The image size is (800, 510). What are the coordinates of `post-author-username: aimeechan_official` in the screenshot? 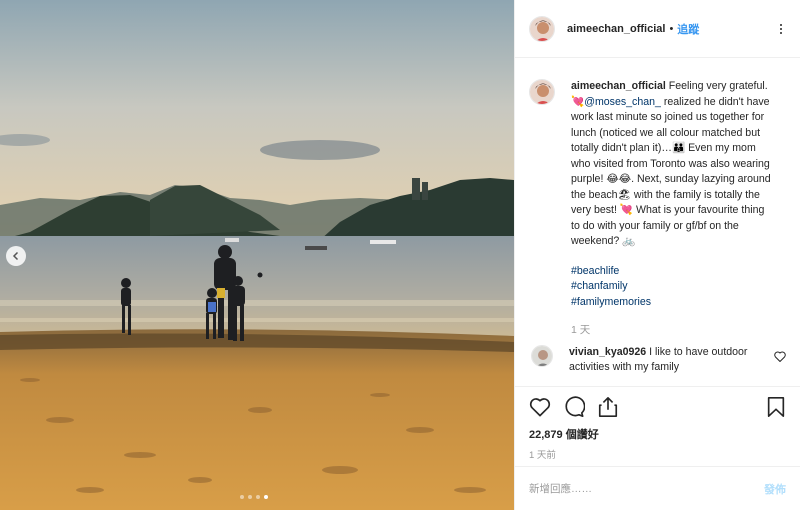 It's located at (616, 29).